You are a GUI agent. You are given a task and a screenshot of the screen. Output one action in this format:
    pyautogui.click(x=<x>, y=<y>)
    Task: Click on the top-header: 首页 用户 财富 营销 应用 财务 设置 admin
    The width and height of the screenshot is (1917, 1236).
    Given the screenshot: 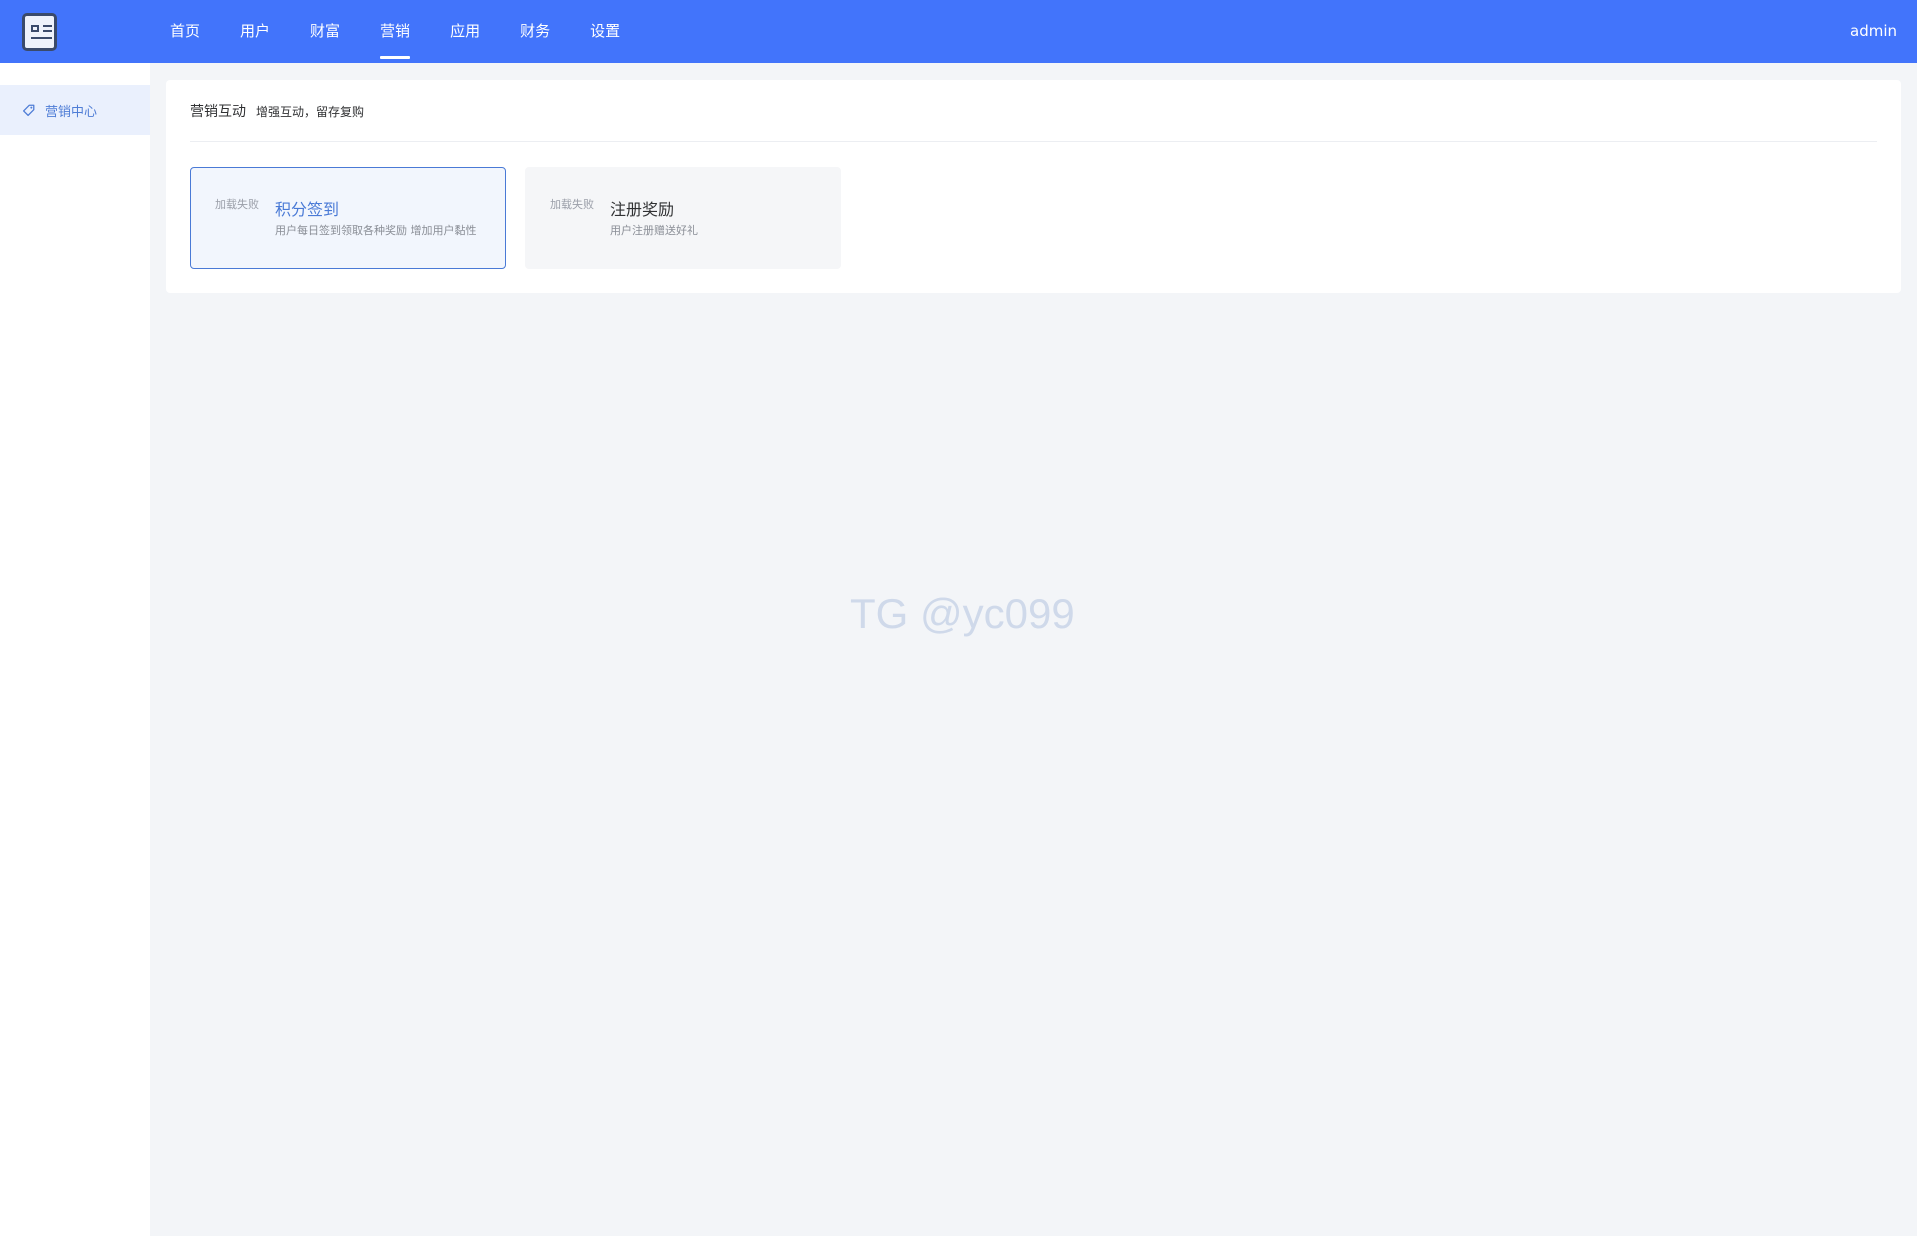 What is the action you would take?
    pyautogui.click(x=958, y=31)
    